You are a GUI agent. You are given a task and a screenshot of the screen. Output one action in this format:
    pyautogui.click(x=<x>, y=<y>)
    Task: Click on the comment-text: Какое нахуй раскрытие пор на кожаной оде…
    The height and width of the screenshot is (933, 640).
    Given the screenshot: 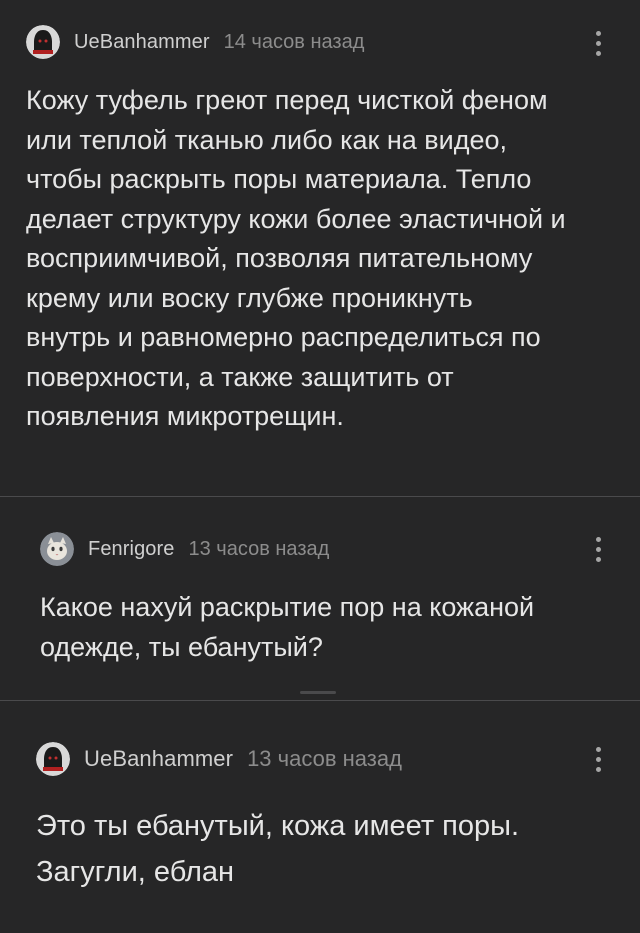 What is the action you would take?
    pyautogui.click(x=287, y=627)
    